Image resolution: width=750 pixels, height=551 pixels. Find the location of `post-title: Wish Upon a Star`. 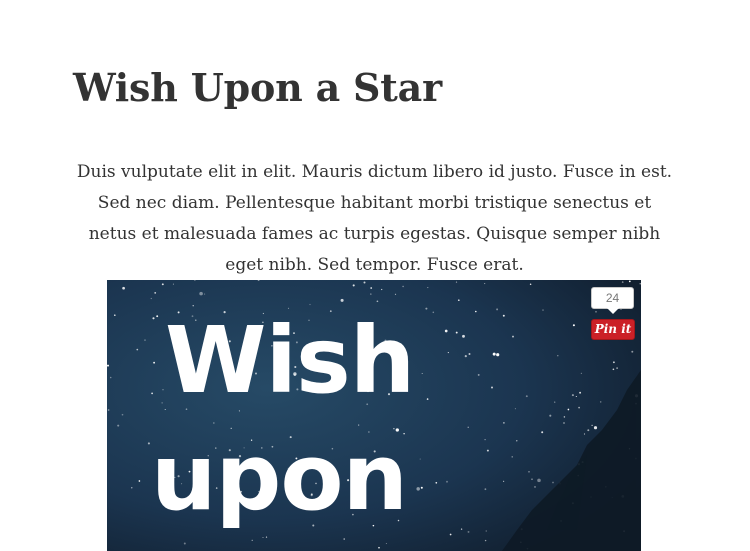

post-title: Wish Upon a Star is located at coordinates (257, 87).